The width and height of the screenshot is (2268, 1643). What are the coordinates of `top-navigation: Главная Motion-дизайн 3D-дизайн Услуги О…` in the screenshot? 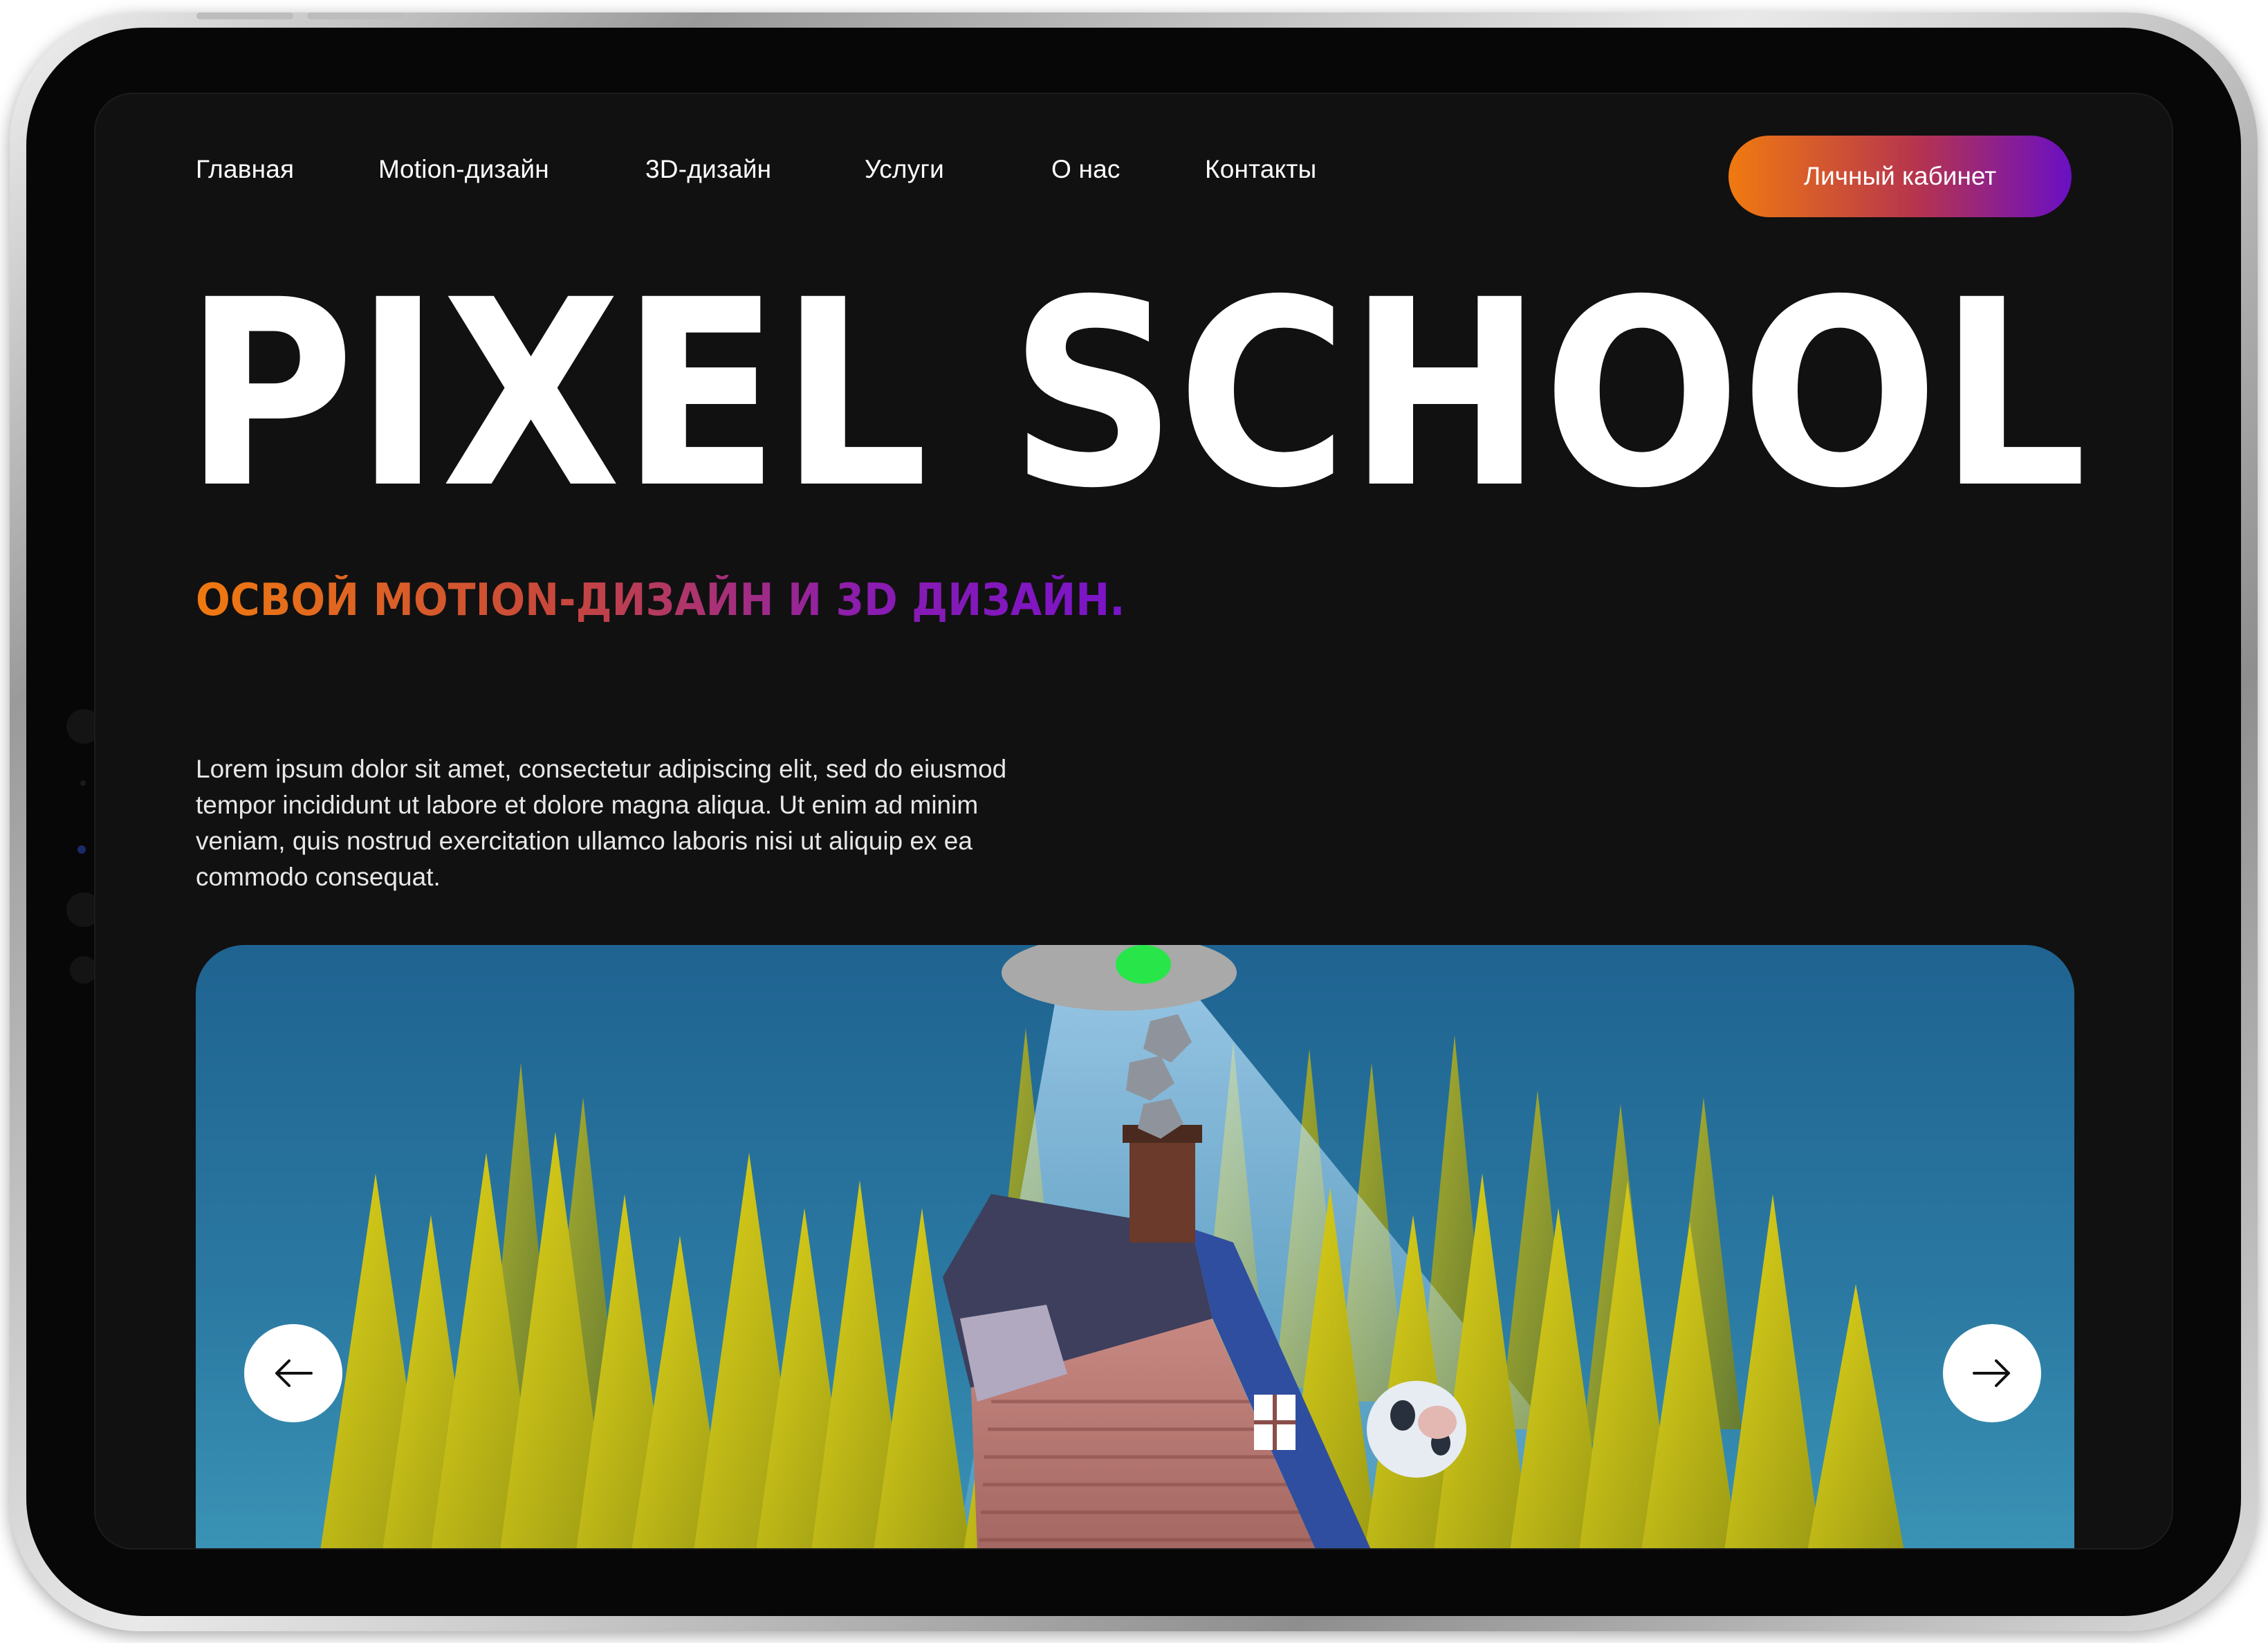 It's located at (1134, 176).